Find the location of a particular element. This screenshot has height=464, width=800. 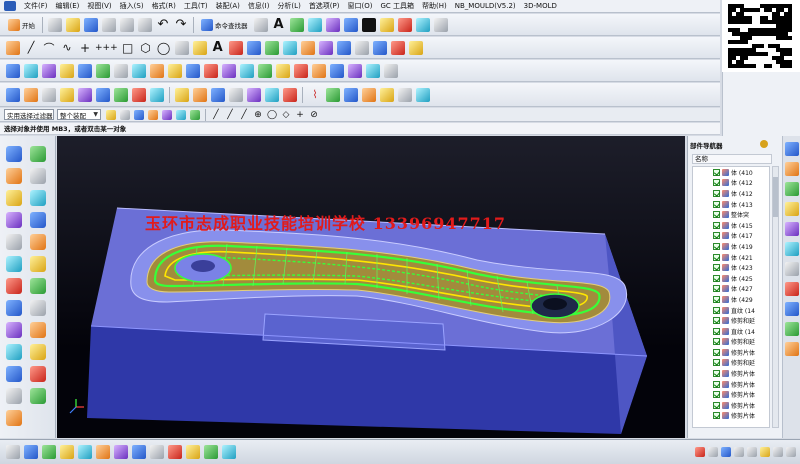

render-button is located at coordinates (405, 25).